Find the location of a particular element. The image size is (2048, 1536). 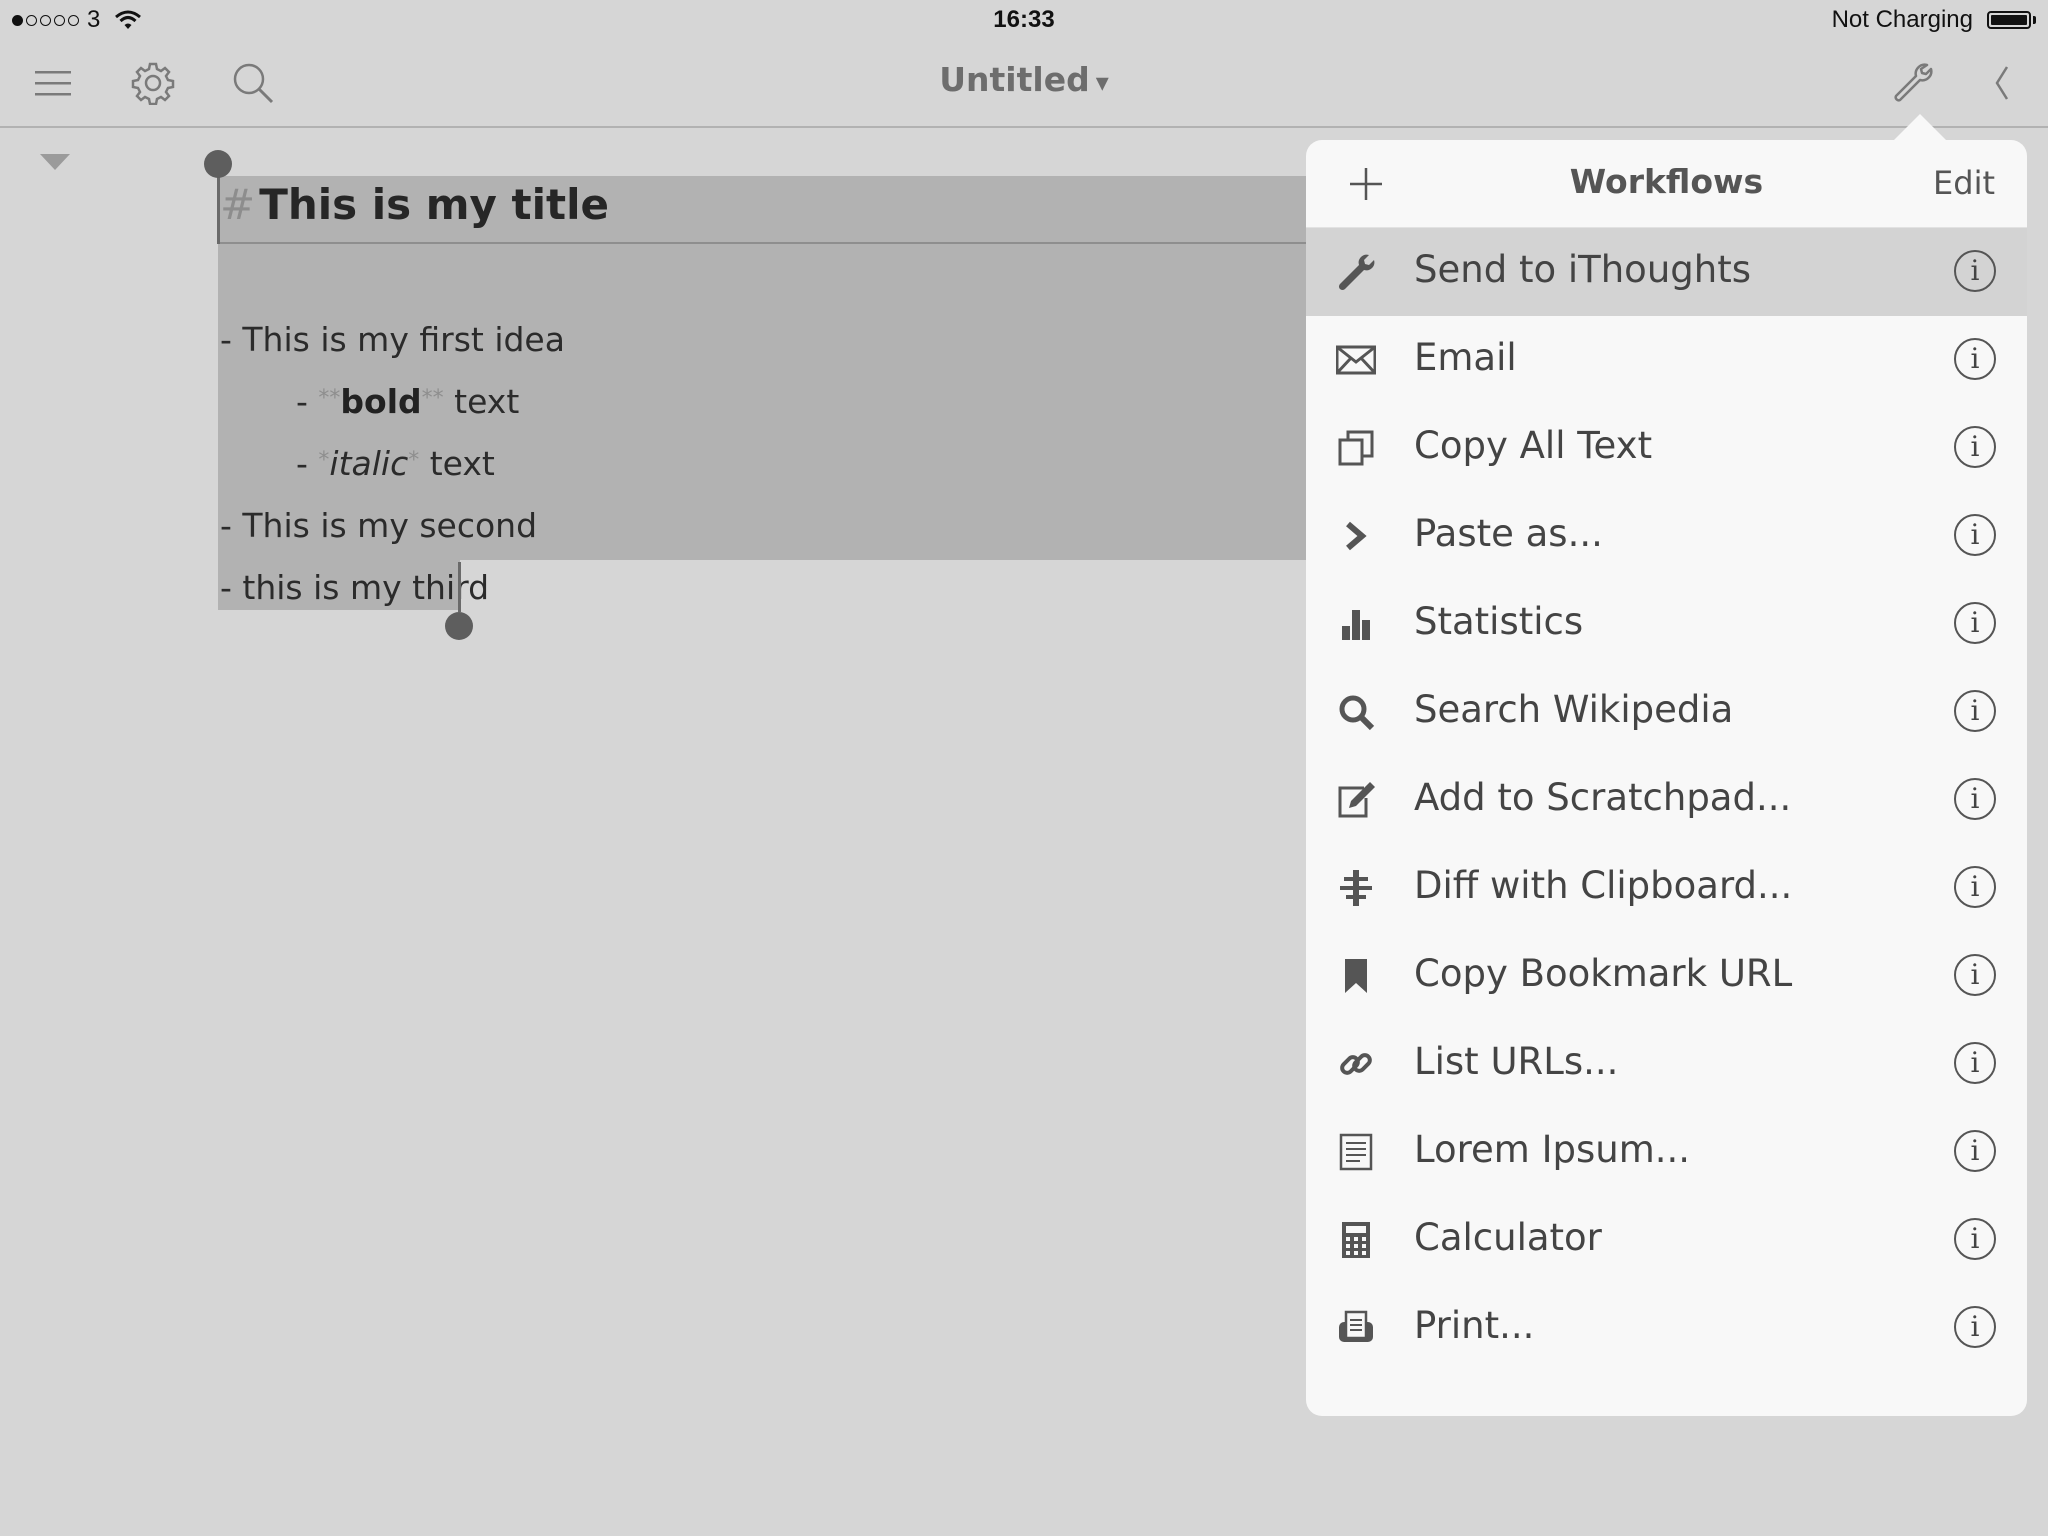

back-button is located at coordinates (2003, 83).